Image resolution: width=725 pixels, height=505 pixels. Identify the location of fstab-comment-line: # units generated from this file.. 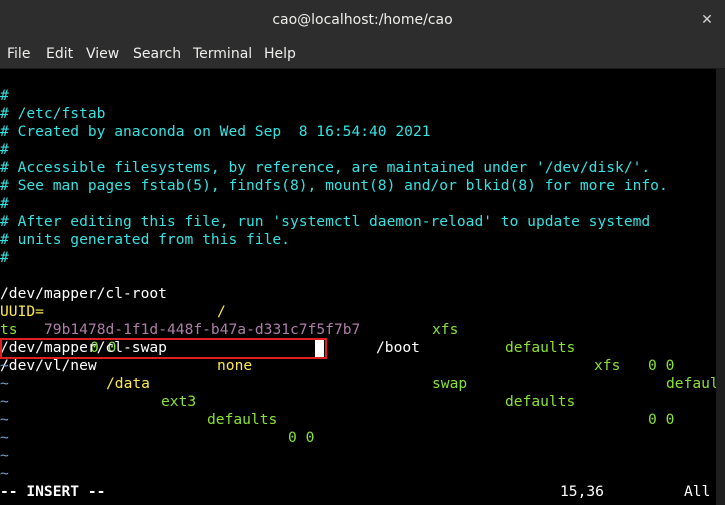
(145, 239).